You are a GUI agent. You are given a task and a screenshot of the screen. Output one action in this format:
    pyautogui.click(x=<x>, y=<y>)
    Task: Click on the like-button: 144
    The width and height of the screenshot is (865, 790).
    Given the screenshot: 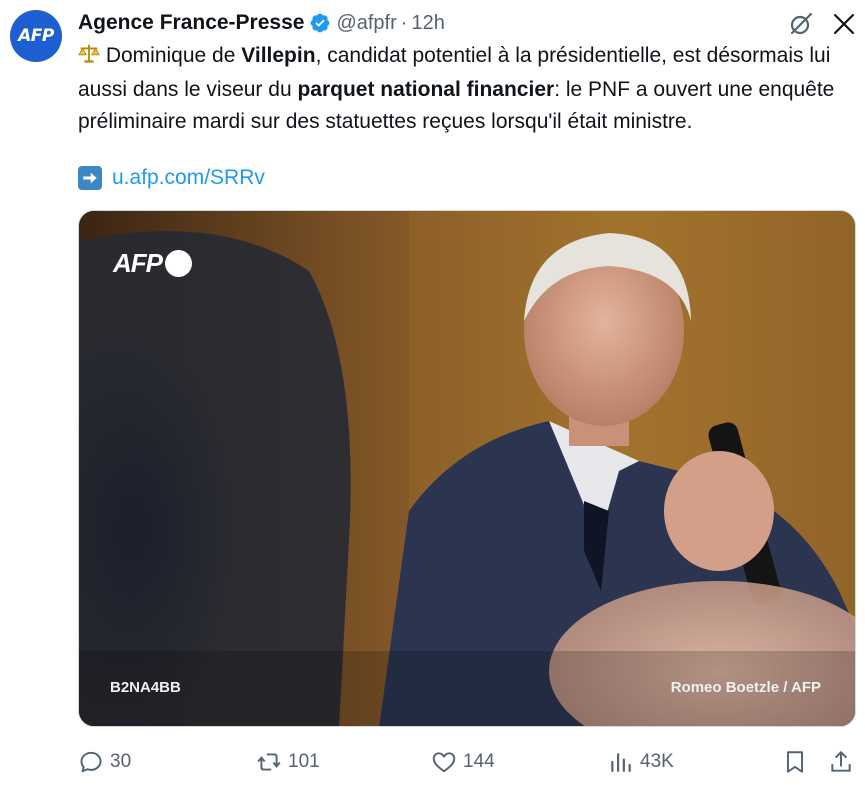 What is the action you would take?
    pyautogui.click(x=463, y=762)
    